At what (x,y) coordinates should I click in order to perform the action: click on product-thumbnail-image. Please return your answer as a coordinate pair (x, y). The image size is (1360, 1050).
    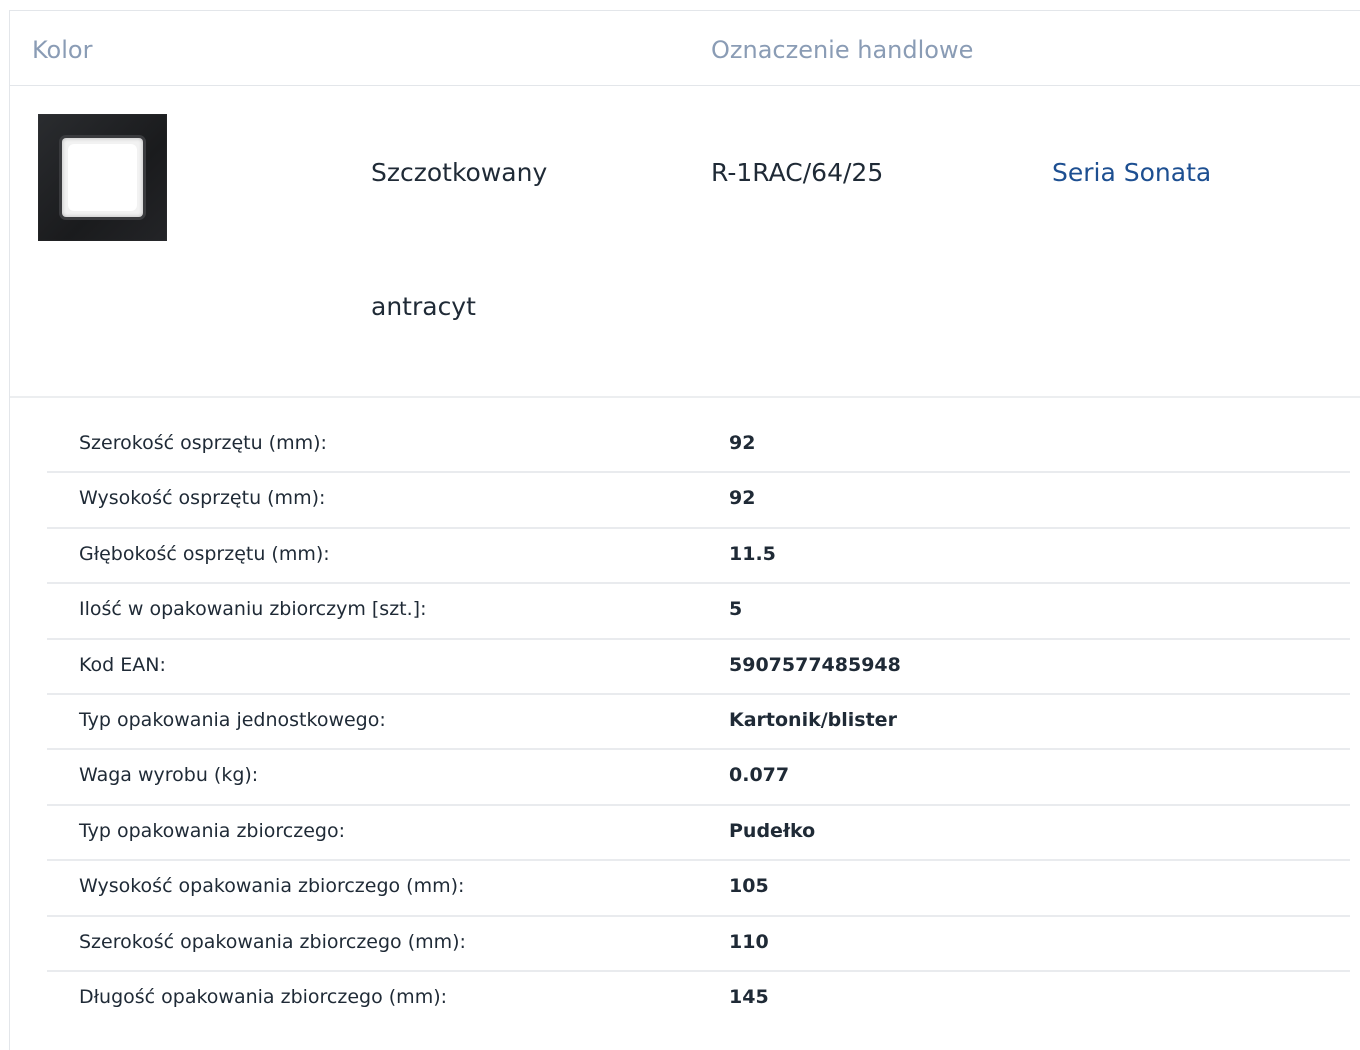
    Looking at the image, I should click on (102, 177).